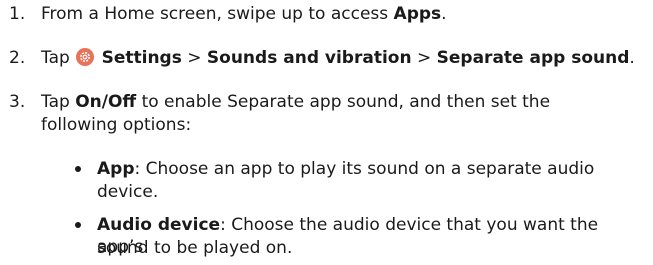 Image resolution: width=653 pixels, height=265 pixels. What do you see at coordinates (17, 58) in the screenshot?
I see `step-number: 2.` at bounding box center [17, 58].